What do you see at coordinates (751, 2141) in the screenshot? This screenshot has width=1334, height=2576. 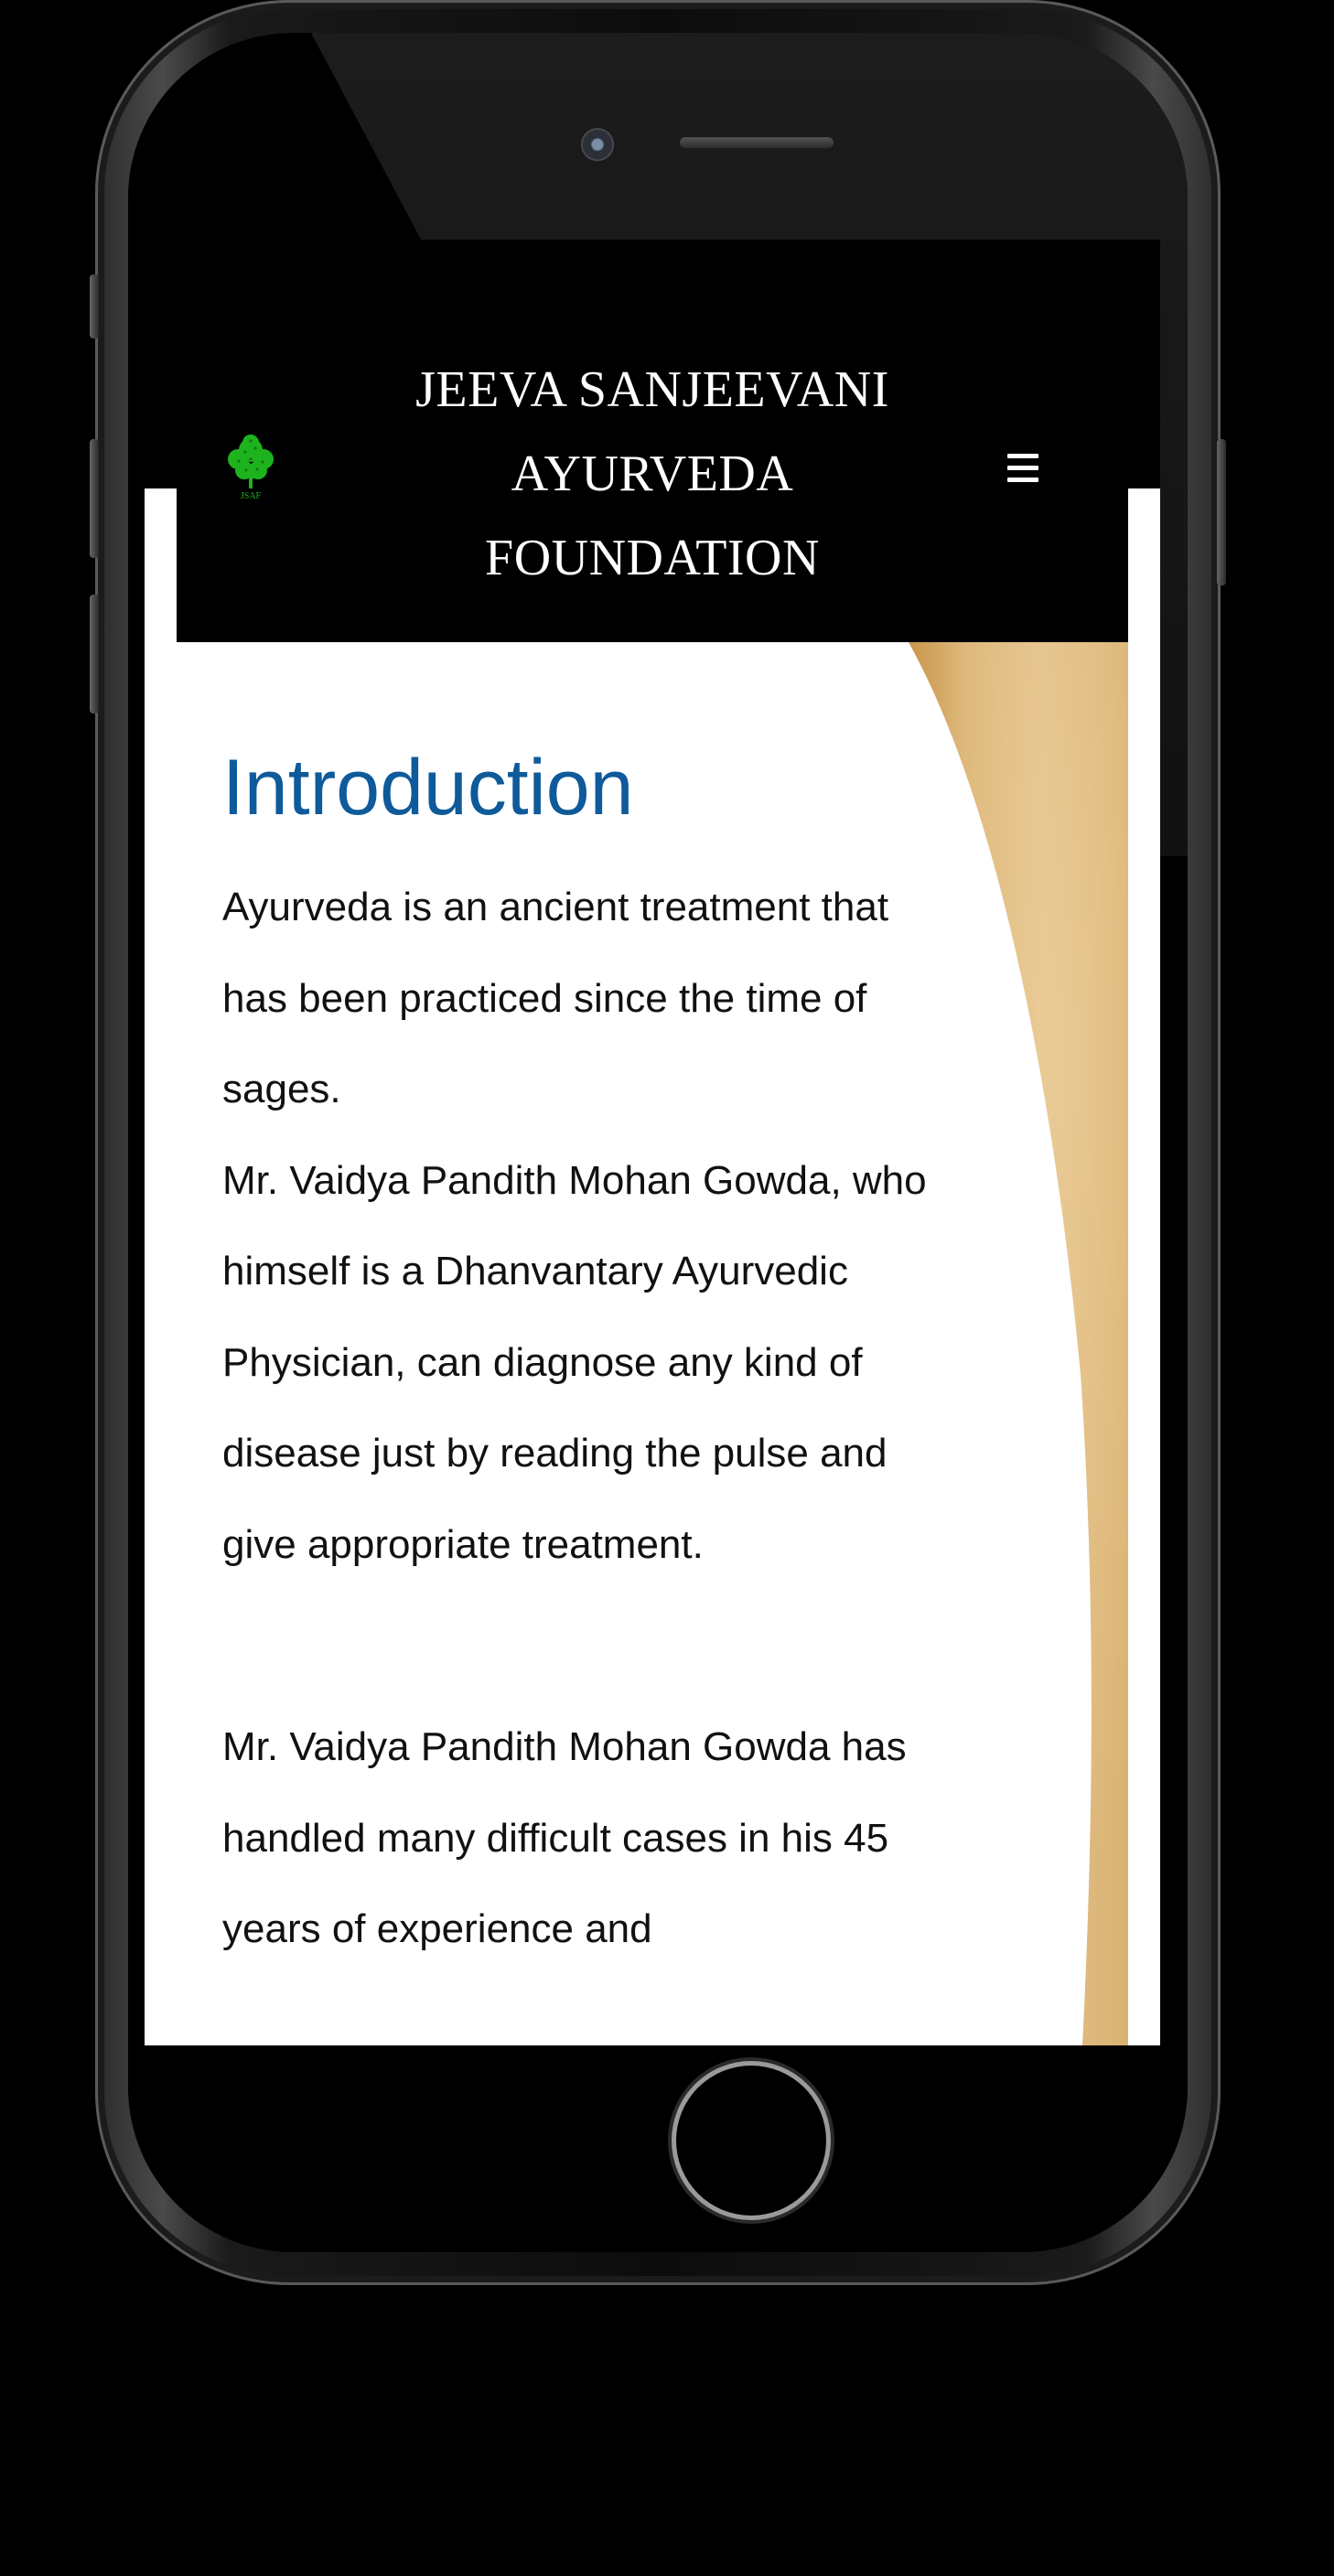 I see `home-button` at bounding box center [751, 2141].